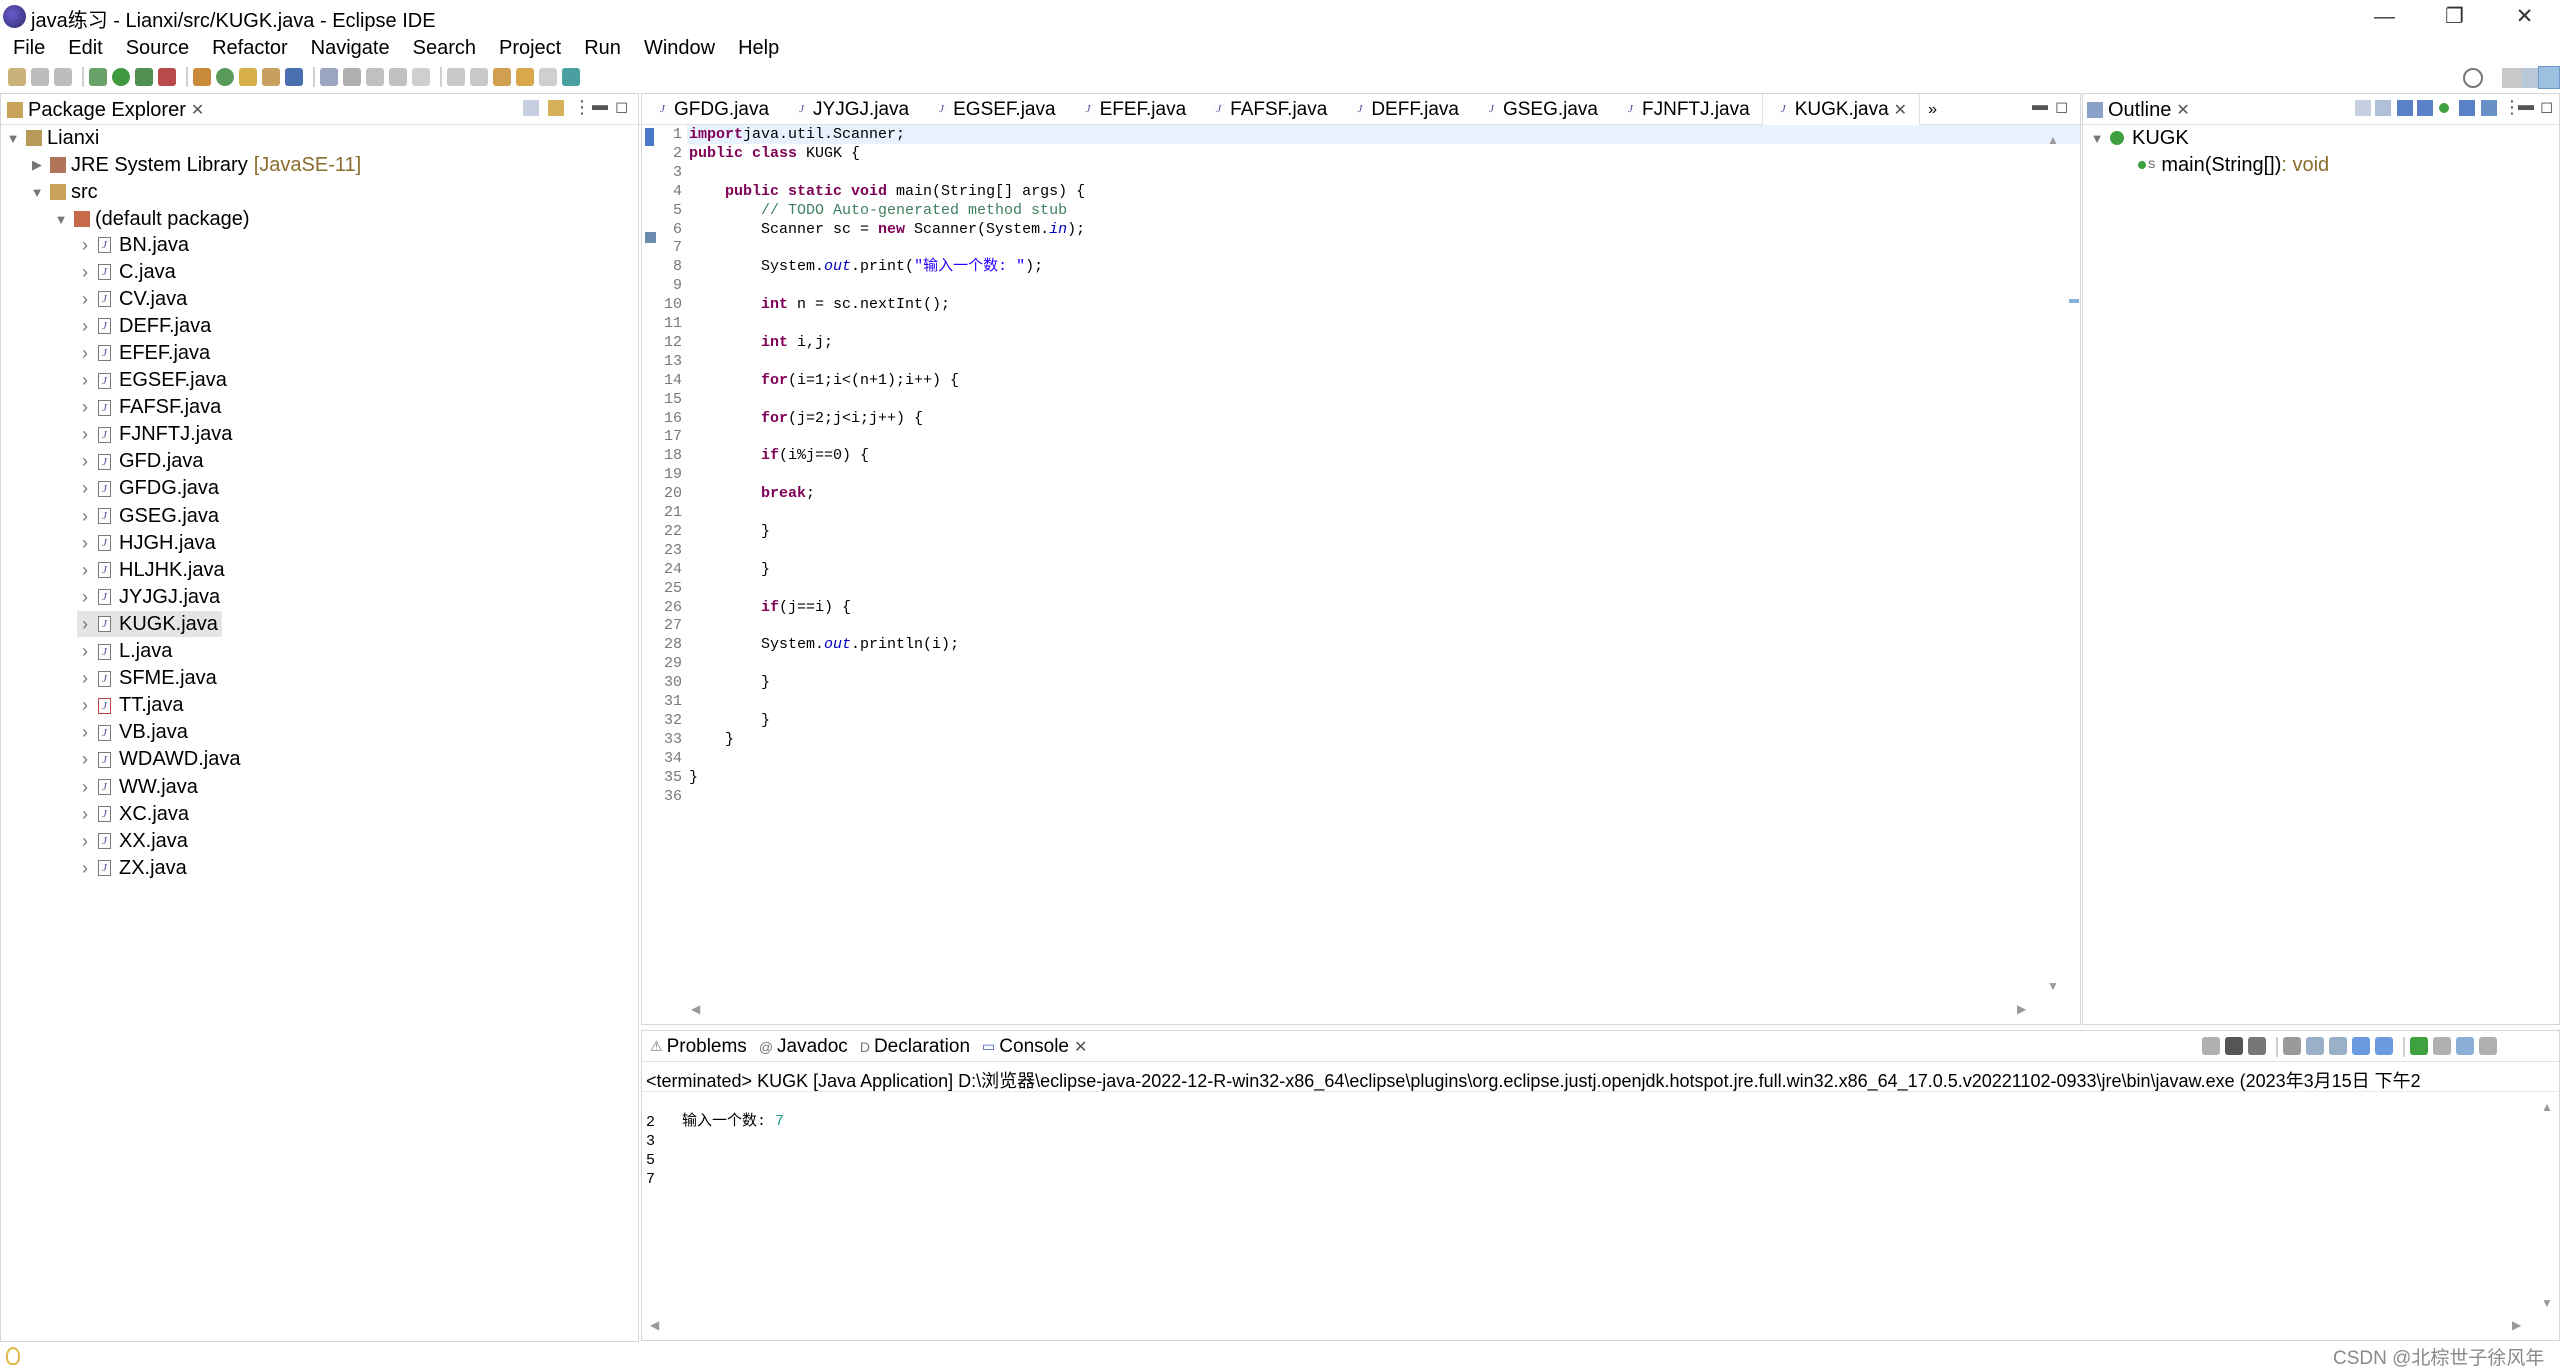 Image resolution: width=2560 pixels, height=1369 pixels. Describe the element at coordinates (2055, 563) in the screenshot. I see `editor-vertical-scrollbar: ▲ ▼` at that location.